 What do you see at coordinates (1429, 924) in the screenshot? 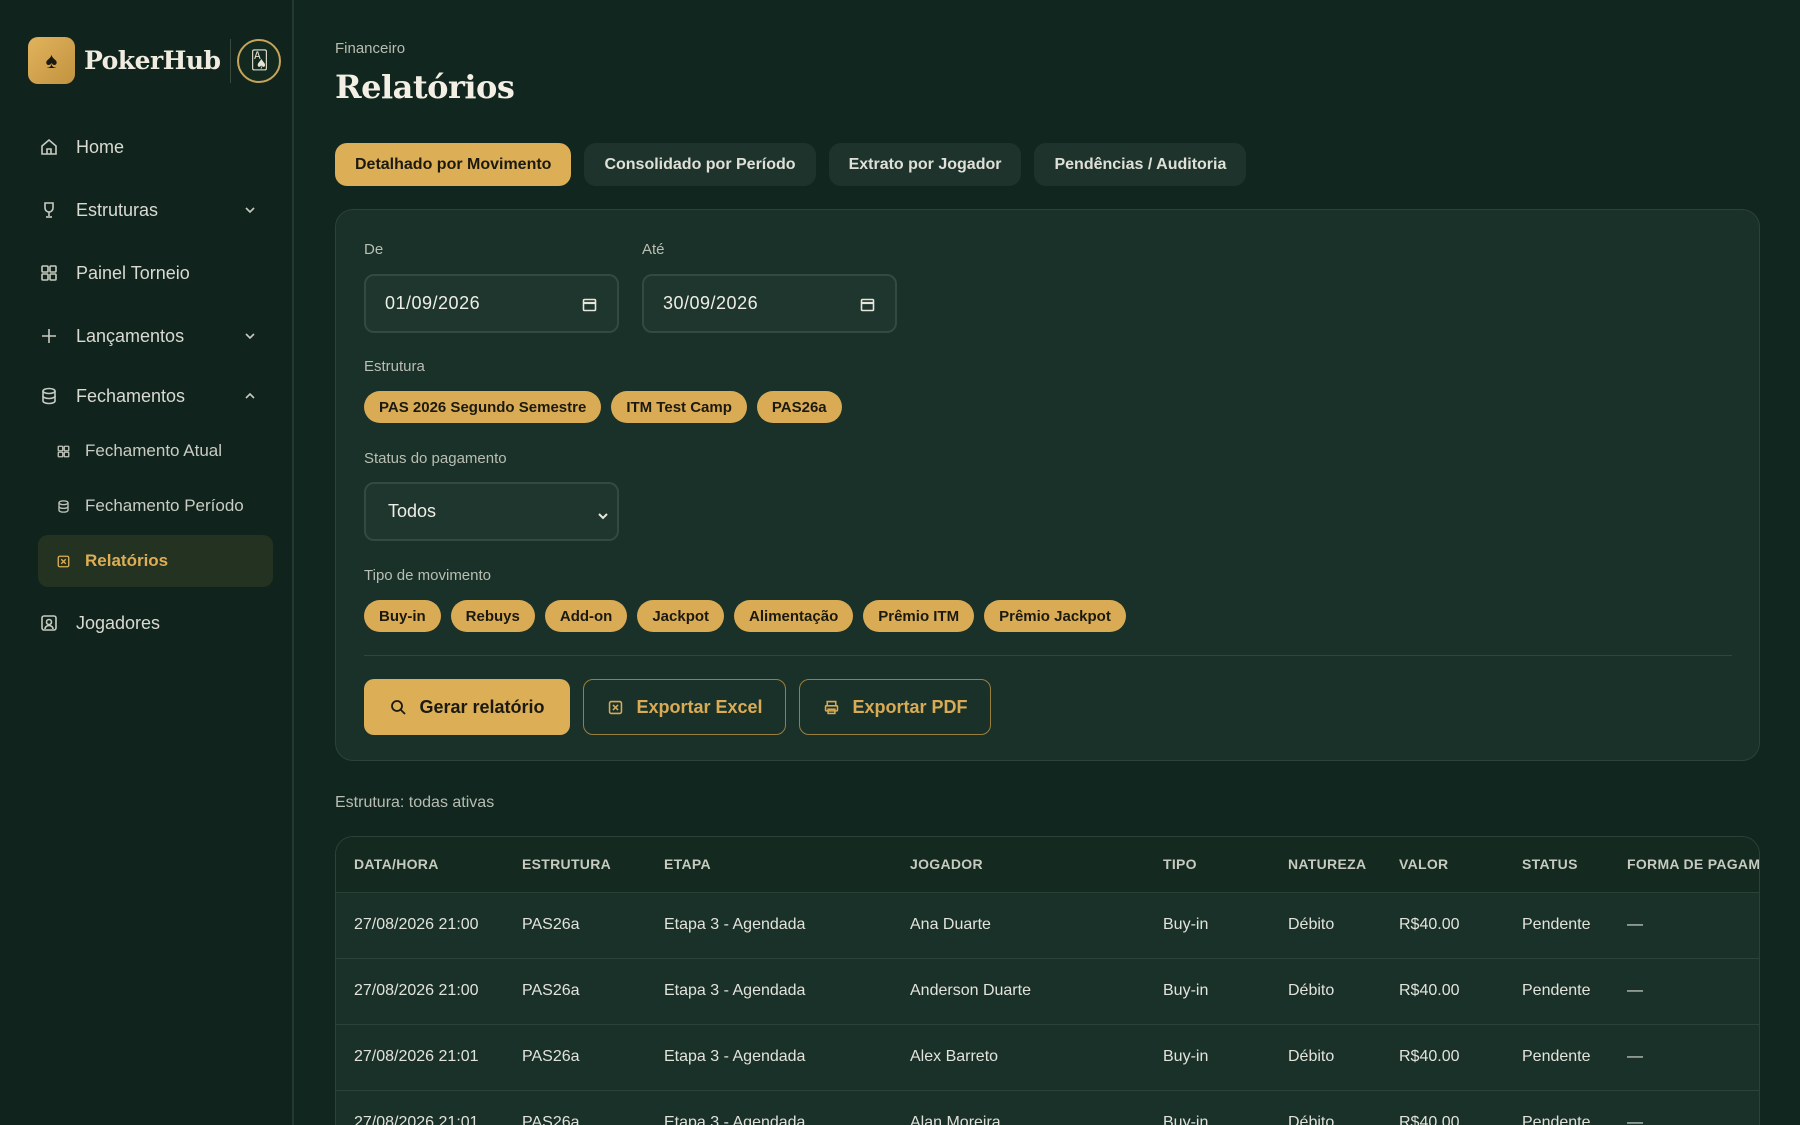
I see `cell-valor: R$40.00` at bounding box center [1429, 924].